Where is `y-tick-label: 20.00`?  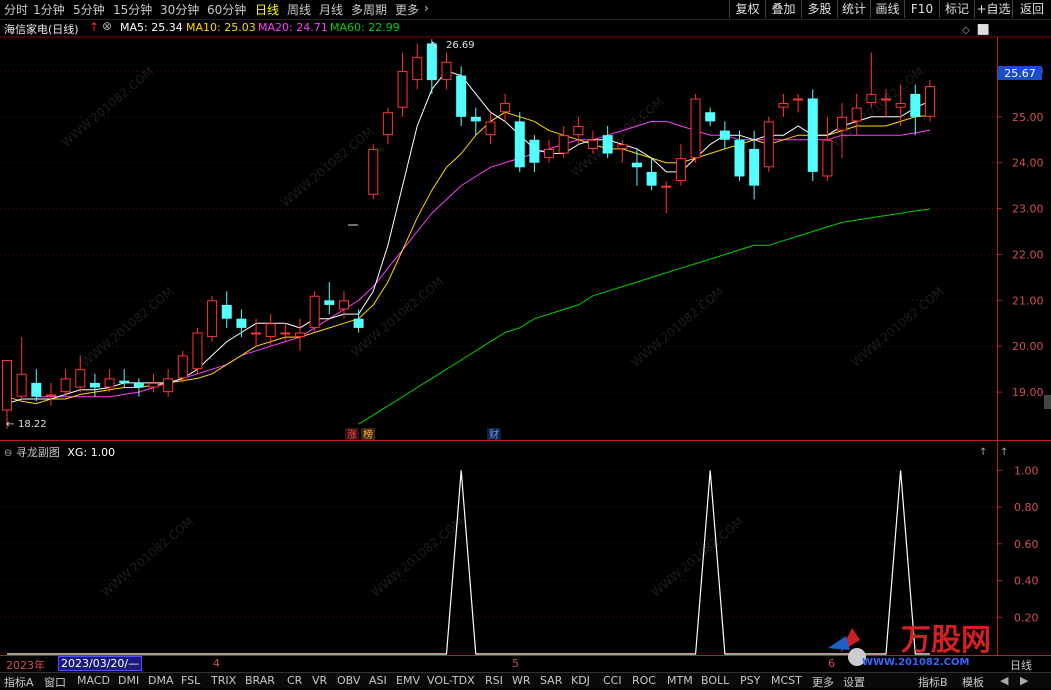 y-tick-label: 20.00 is located at coordinates (1028, 346).